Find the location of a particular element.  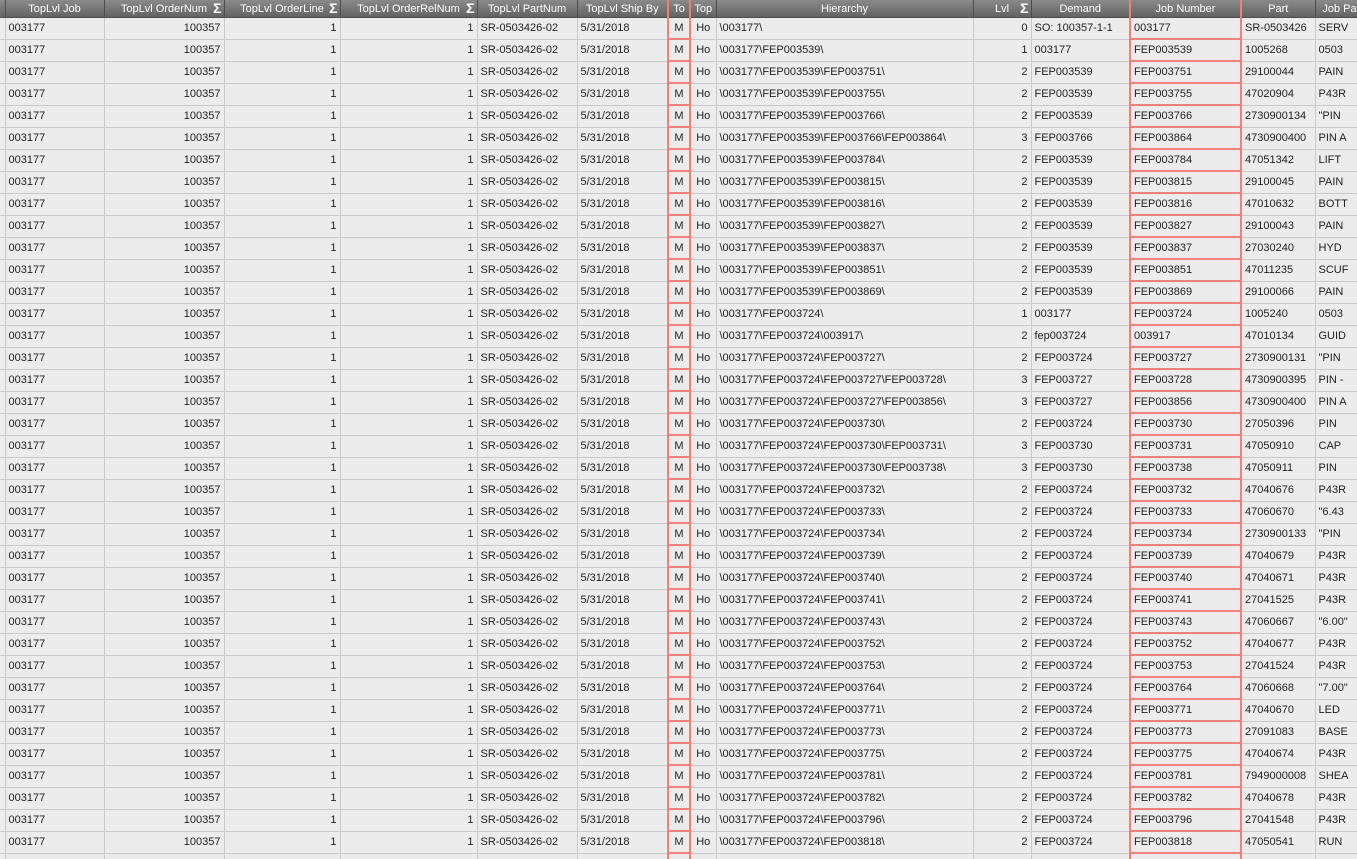

cell-job-number: FEP003755 is located at coordinates (1185, 94).